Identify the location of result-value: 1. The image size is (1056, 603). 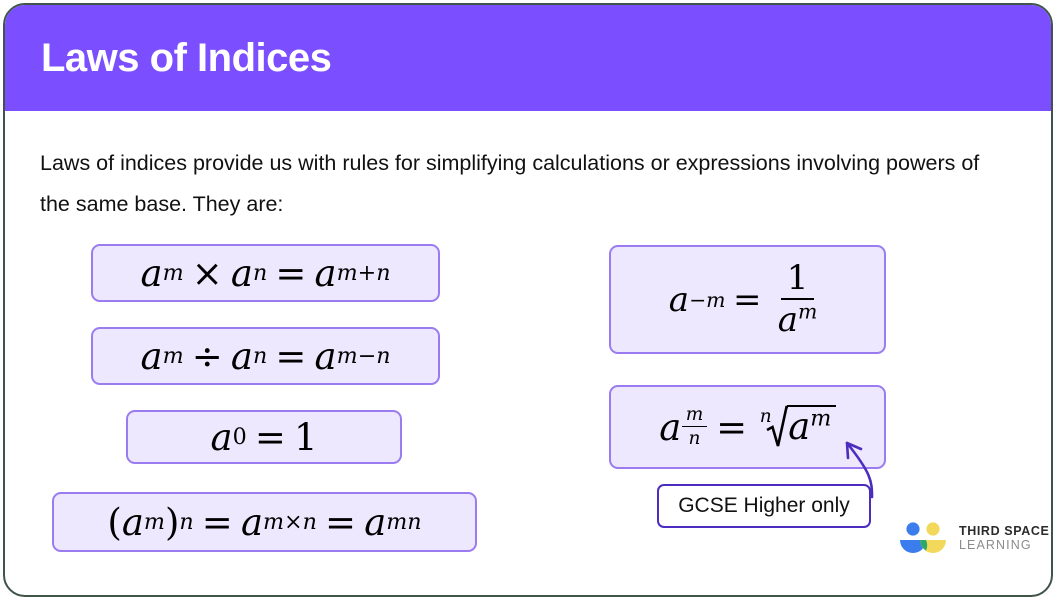
(305, 437).